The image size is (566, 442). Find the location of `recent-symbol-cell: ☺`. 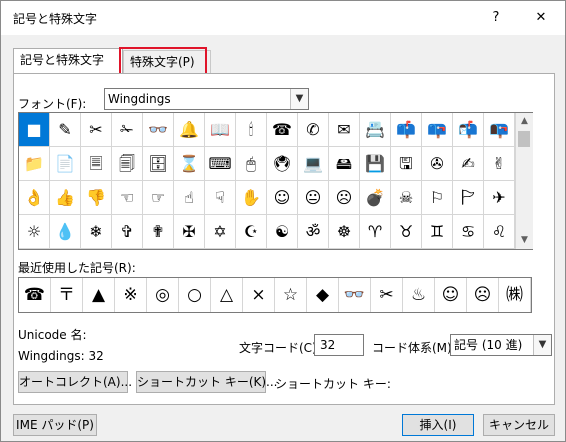

recent-symbol-cell: ☺ is located at coordinates (451, 295).